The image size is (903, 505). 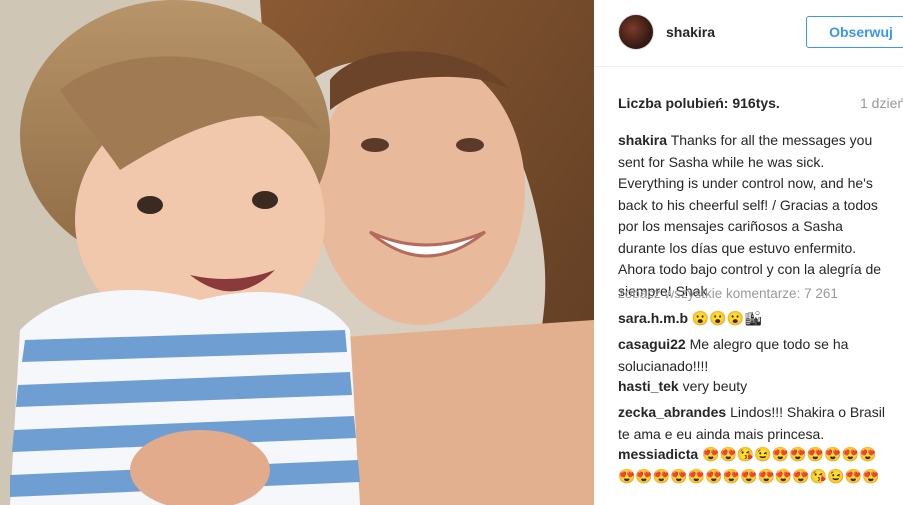 What do you see at coordinates (748, 33) in the screenshot?
I see `post-header: shakira Obserwuj` at bounding box center [748, 33].